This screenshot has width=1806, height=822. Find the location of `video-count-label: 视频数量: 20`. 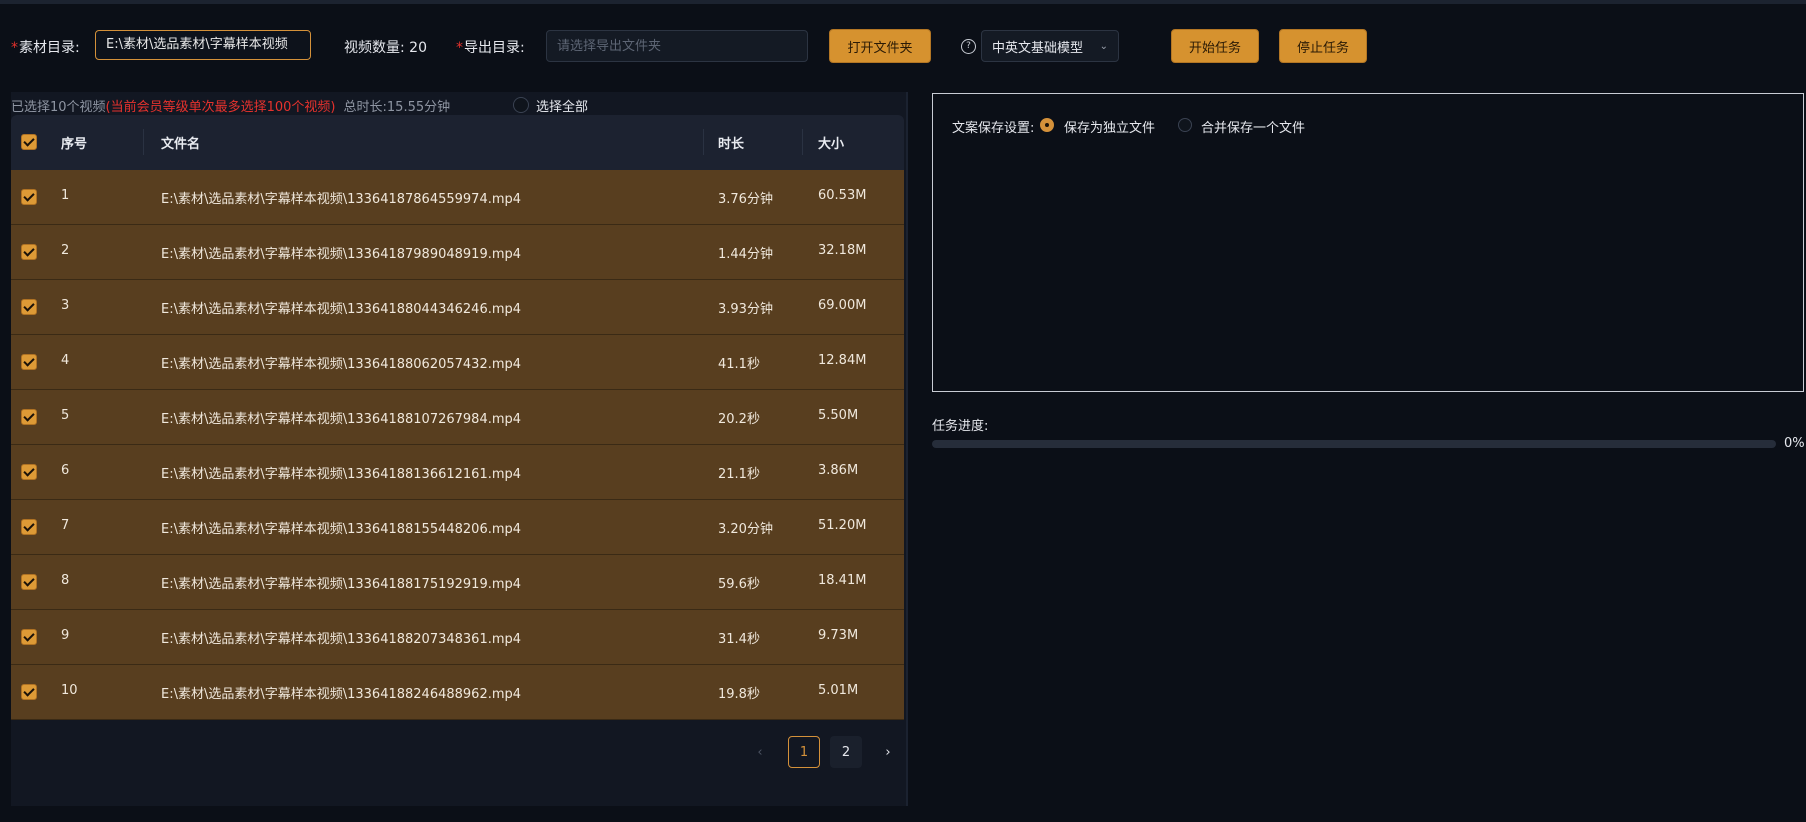

video-count-label: 视频数量: 20 is located at coordinates (385, 48).